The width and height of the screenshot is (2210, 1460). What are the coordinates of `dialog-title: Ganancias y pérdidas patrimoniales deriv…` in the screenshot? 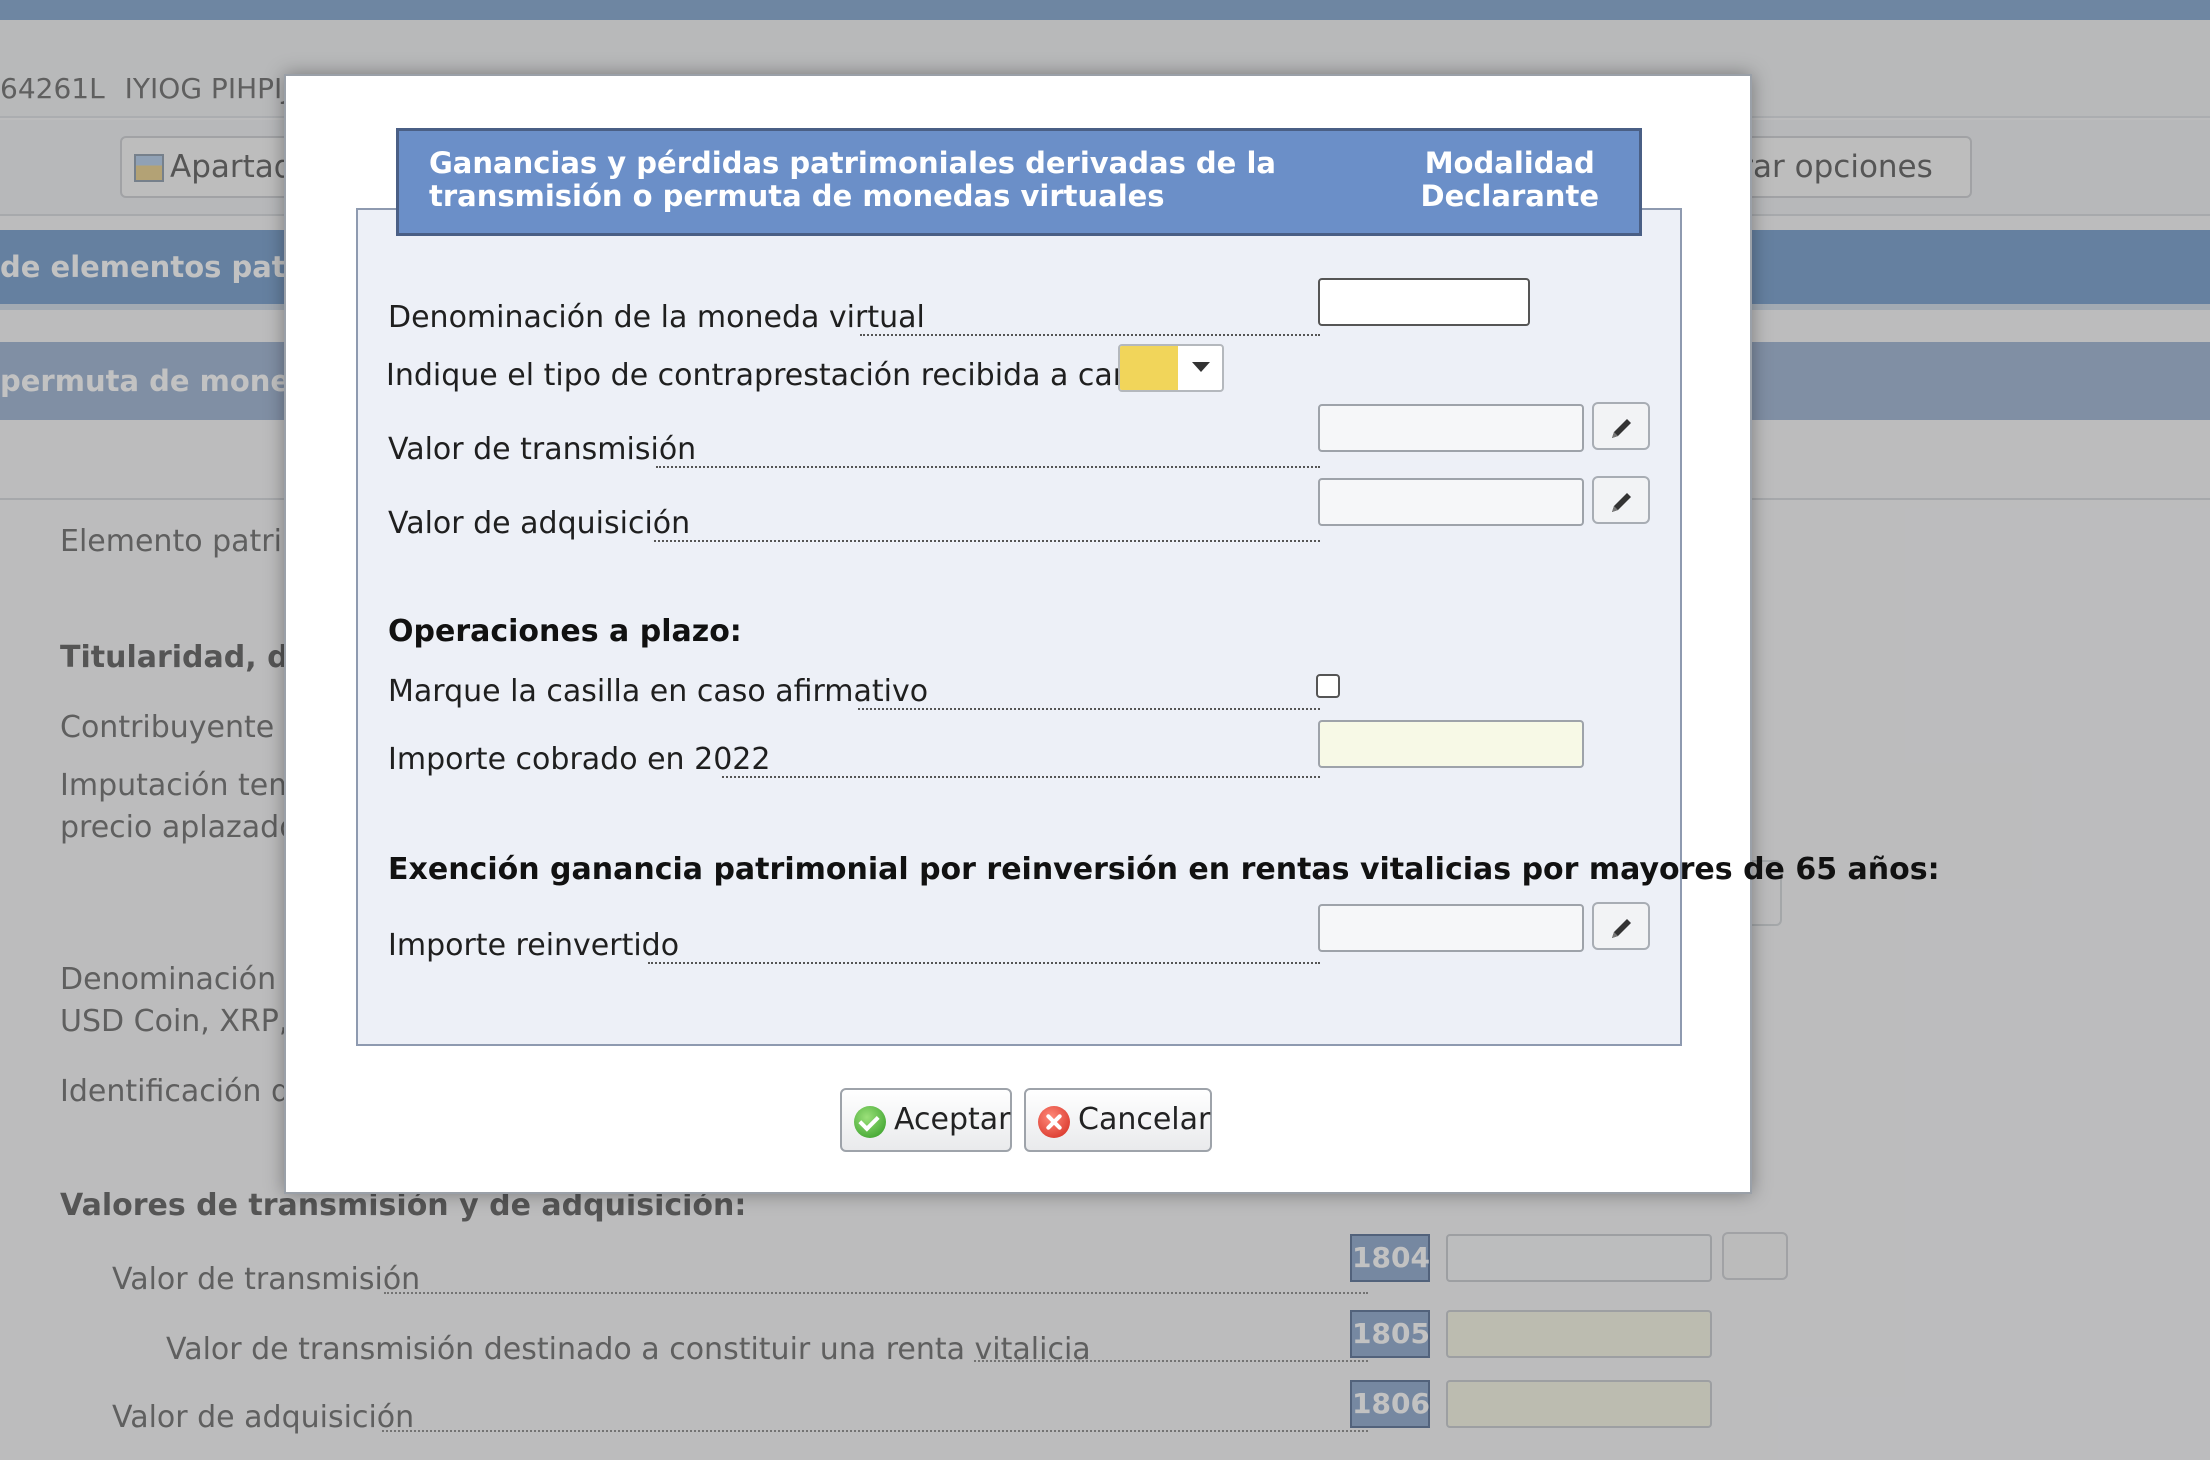 It's located at (852, 179).